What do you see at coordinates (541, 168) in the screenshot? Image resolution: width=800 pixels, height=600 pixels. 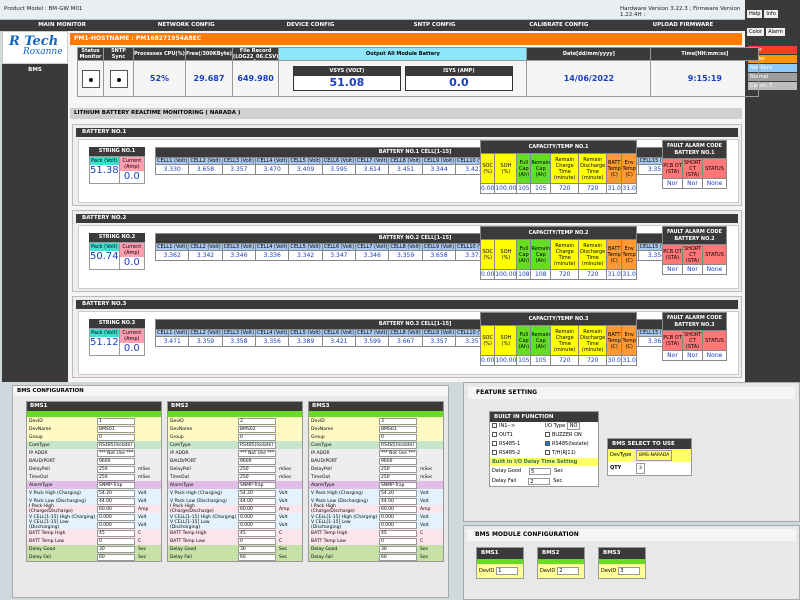 I see `capacity-header: Remain Cap (Ah)` at bounding box center [541, 168].